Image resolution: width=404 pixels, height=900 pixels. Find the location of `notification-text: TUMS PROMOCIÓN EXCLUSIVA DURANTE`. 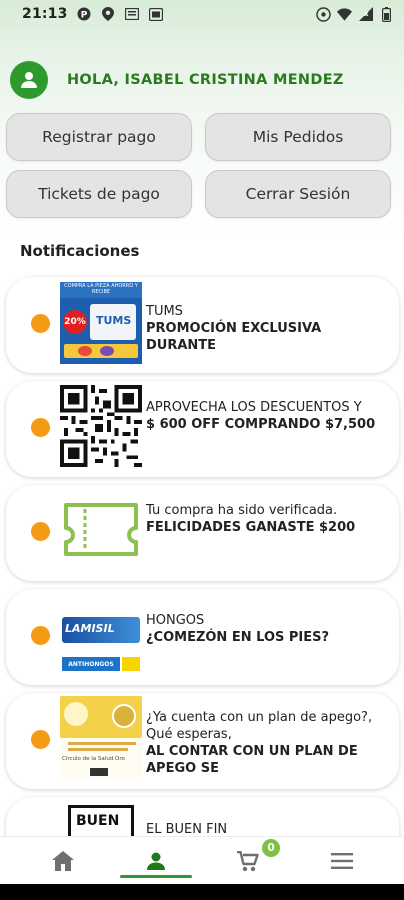

notification-text: TUMS PROMOCIÓN EXCLUSIVA DURANTE is located at coordinates (268, 328).